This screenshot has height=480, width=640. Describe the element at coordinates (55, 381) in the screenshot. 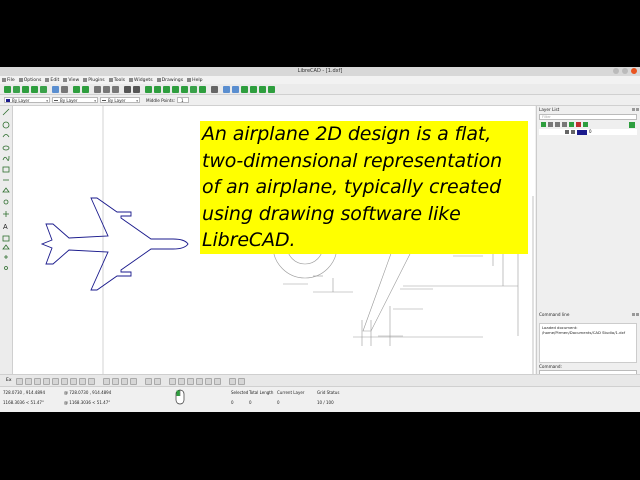

I see `snap-center-icon` at that location.